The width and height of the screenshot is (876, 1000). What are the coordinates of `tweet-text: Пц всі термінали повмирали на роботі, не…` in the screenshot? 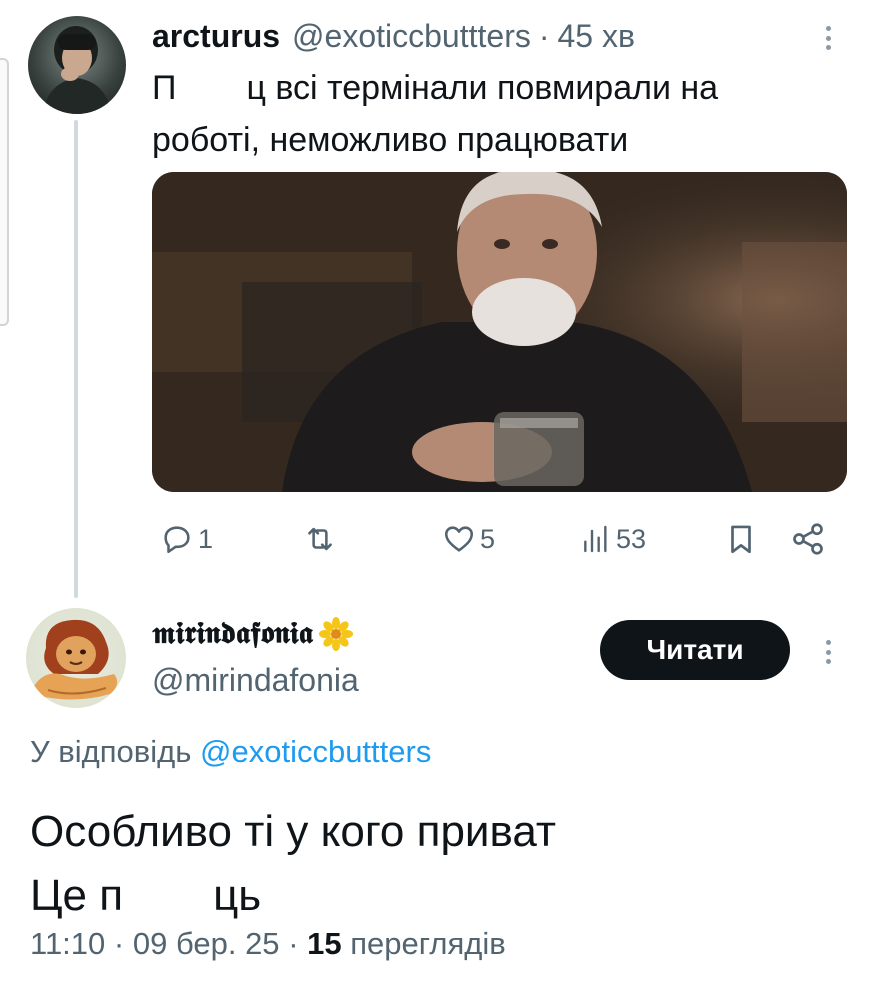 It's located at (492, 114).